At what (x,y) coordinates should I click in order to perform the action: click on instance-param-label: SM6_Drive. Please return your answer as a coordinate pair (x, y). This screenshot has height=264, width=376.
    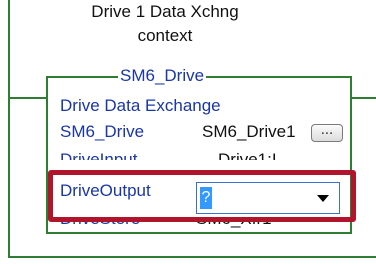
    Looking at the image, I should click on (102, 131).